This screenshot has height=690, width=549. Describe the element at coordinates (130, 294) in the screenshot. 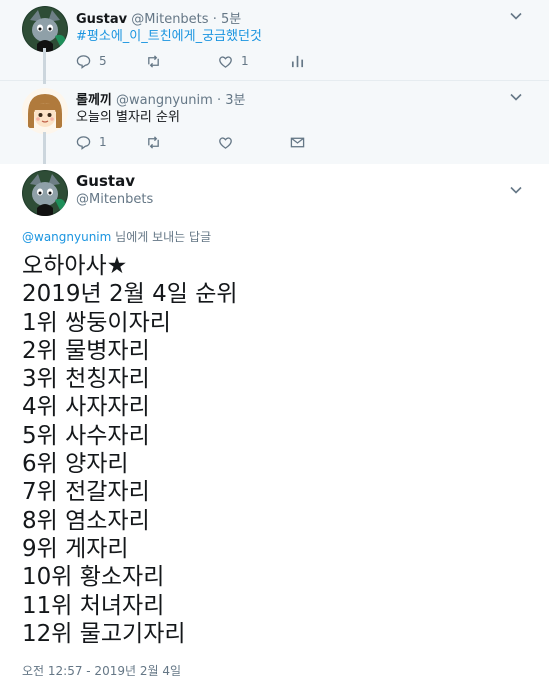

I see `tweet-line: 2019년 2월 4일 순위` at that location.